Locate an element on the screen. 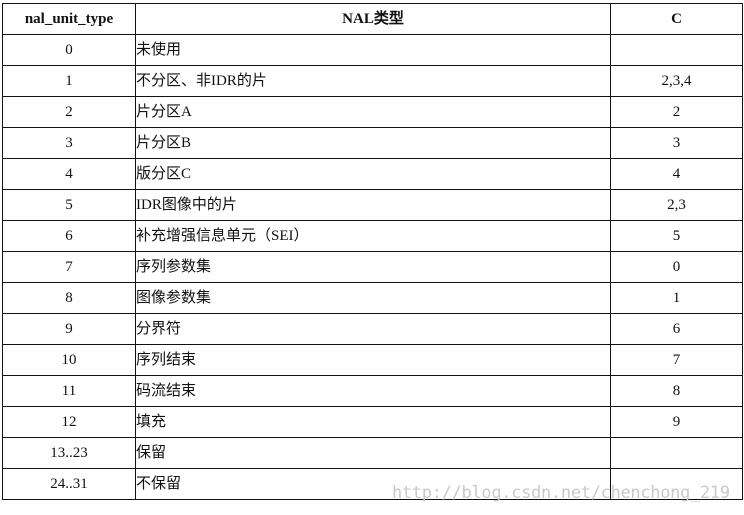 This screenshot has height=515, width=744. nal-type-cell: 片分区A is located at coordinates (373, 112).